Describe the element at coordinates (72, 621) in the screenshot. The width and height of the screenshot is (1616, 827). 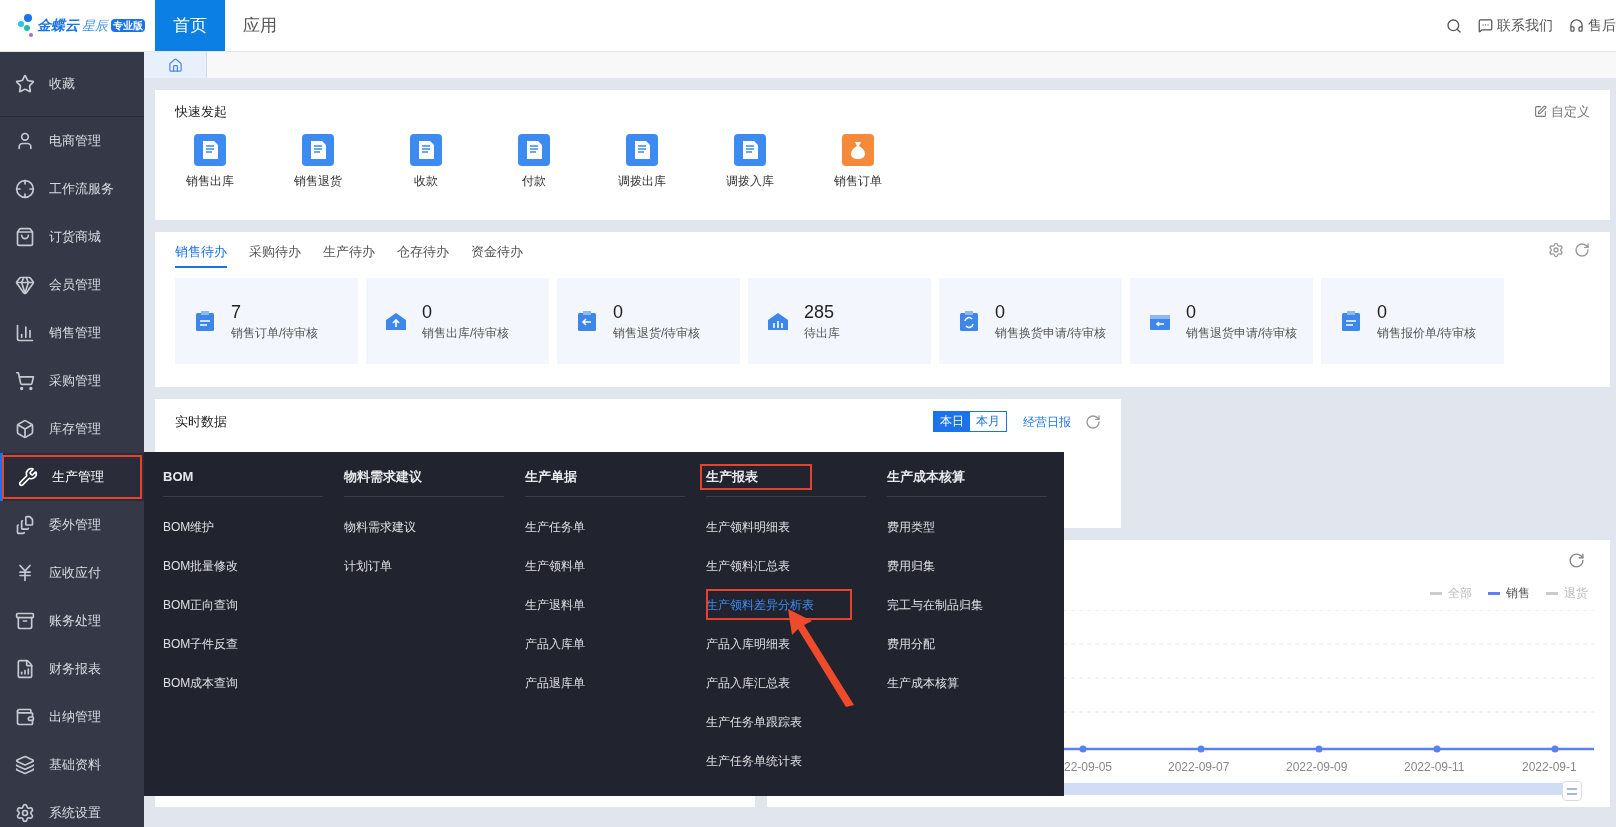
I see `sidebar-item: 账务处理` at that location.